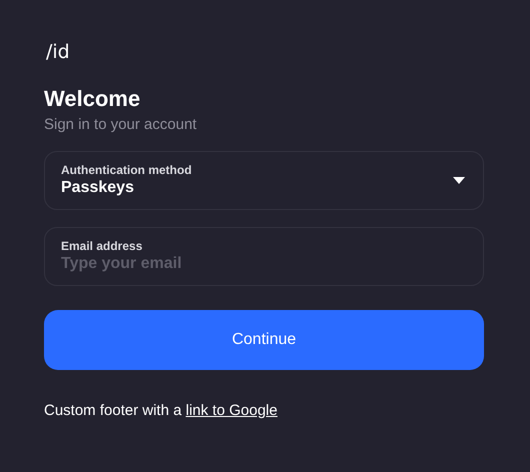 The height and width of the screenshot is (472, 530). What do you see at coordinates (264, 264) in the screenshot?
I see `email-input: Type your email` at bounding box center [264, 264].